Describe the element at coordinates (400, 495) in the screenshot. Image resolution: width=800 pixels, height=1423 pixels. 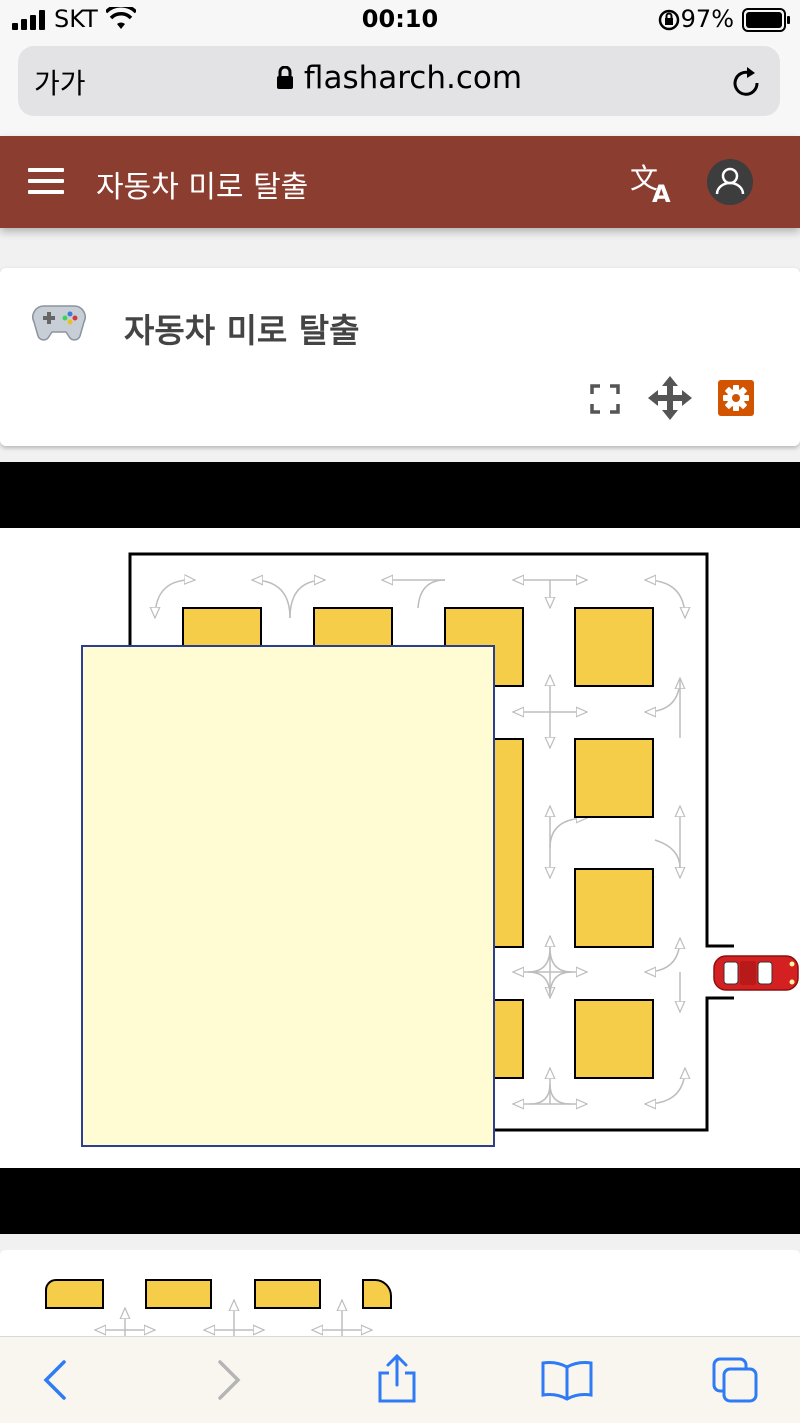
I see `letterbox-top` at that location.